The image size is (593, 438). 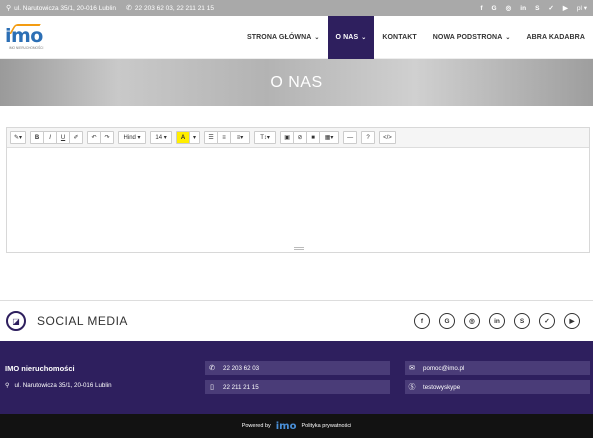 What do you see at coordinates (326, 426) in the screenshot?
I see `privacy-policy-link: Polityka prywatności` at bounding box center [326, 426].